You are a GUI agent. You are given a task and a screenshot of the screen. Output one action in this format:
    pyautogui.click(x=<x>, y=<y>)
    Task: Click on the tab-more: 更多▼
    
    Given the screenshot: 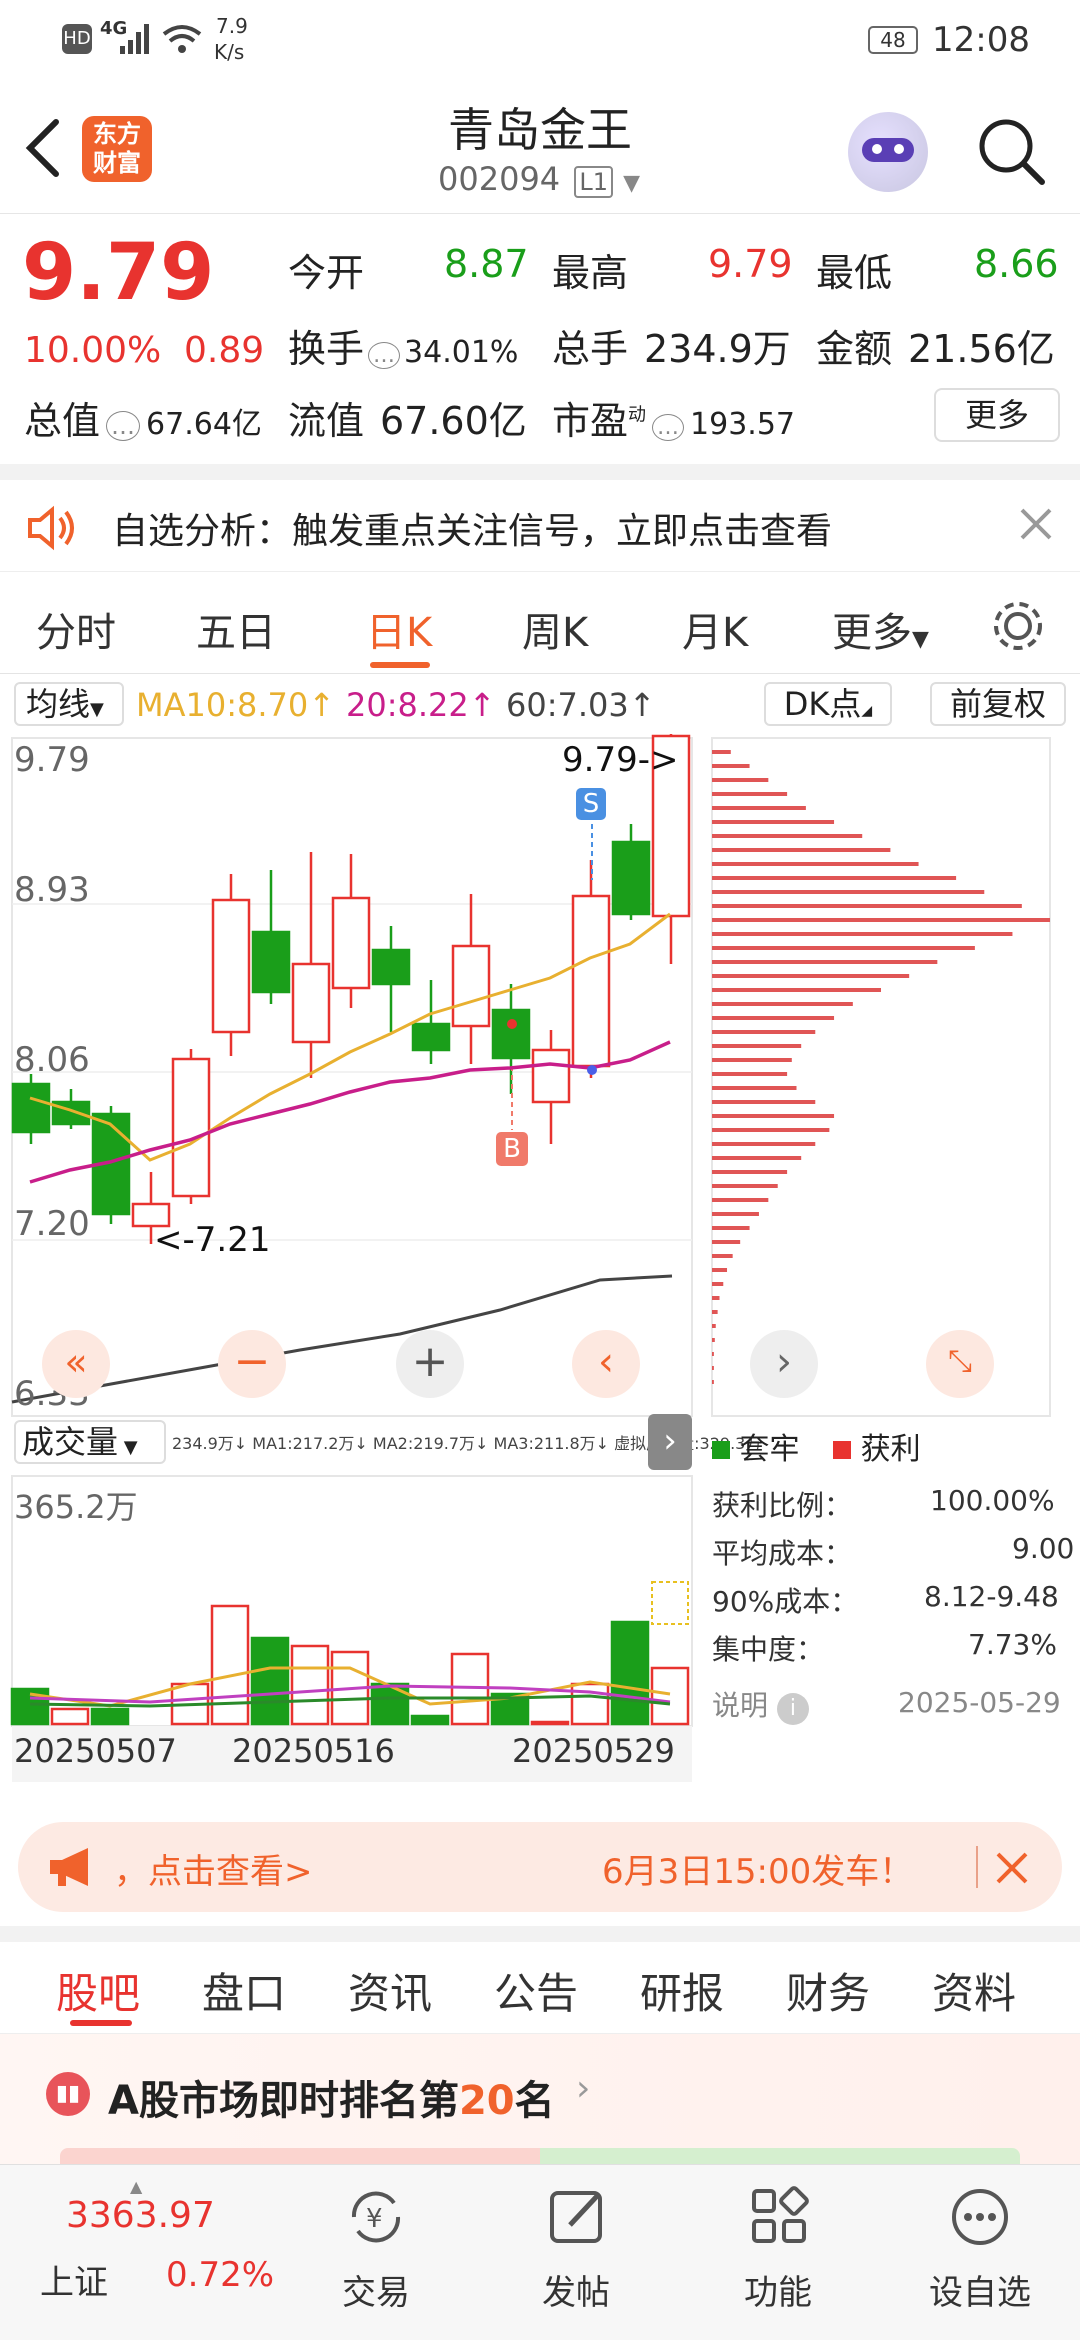 What is the action you would take?
    pyautogui.click(x=880, y=629)
    